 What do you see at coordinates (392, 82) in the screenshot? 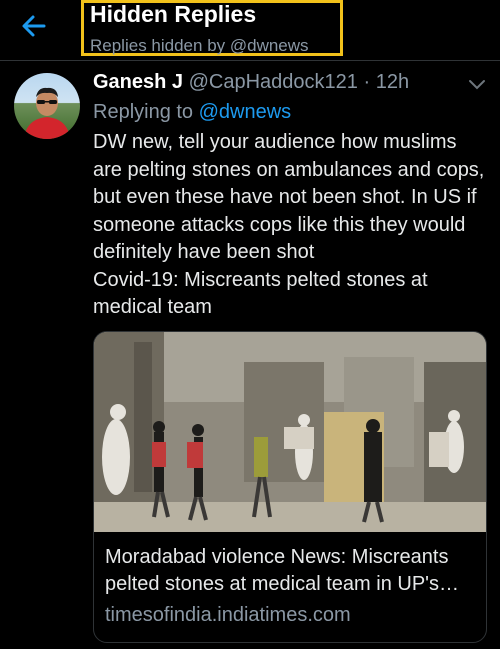
I see `tweet-time: 12h` at bounding box center [392, 82].